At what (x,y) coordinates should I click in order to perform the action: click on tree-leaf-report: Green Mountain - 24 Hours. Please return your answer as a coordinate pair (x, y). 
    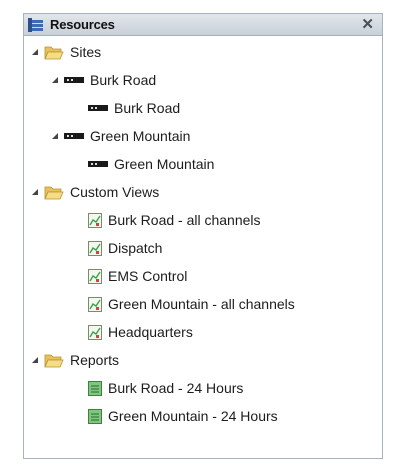
    Looking at the image, I should click on (183, 416).